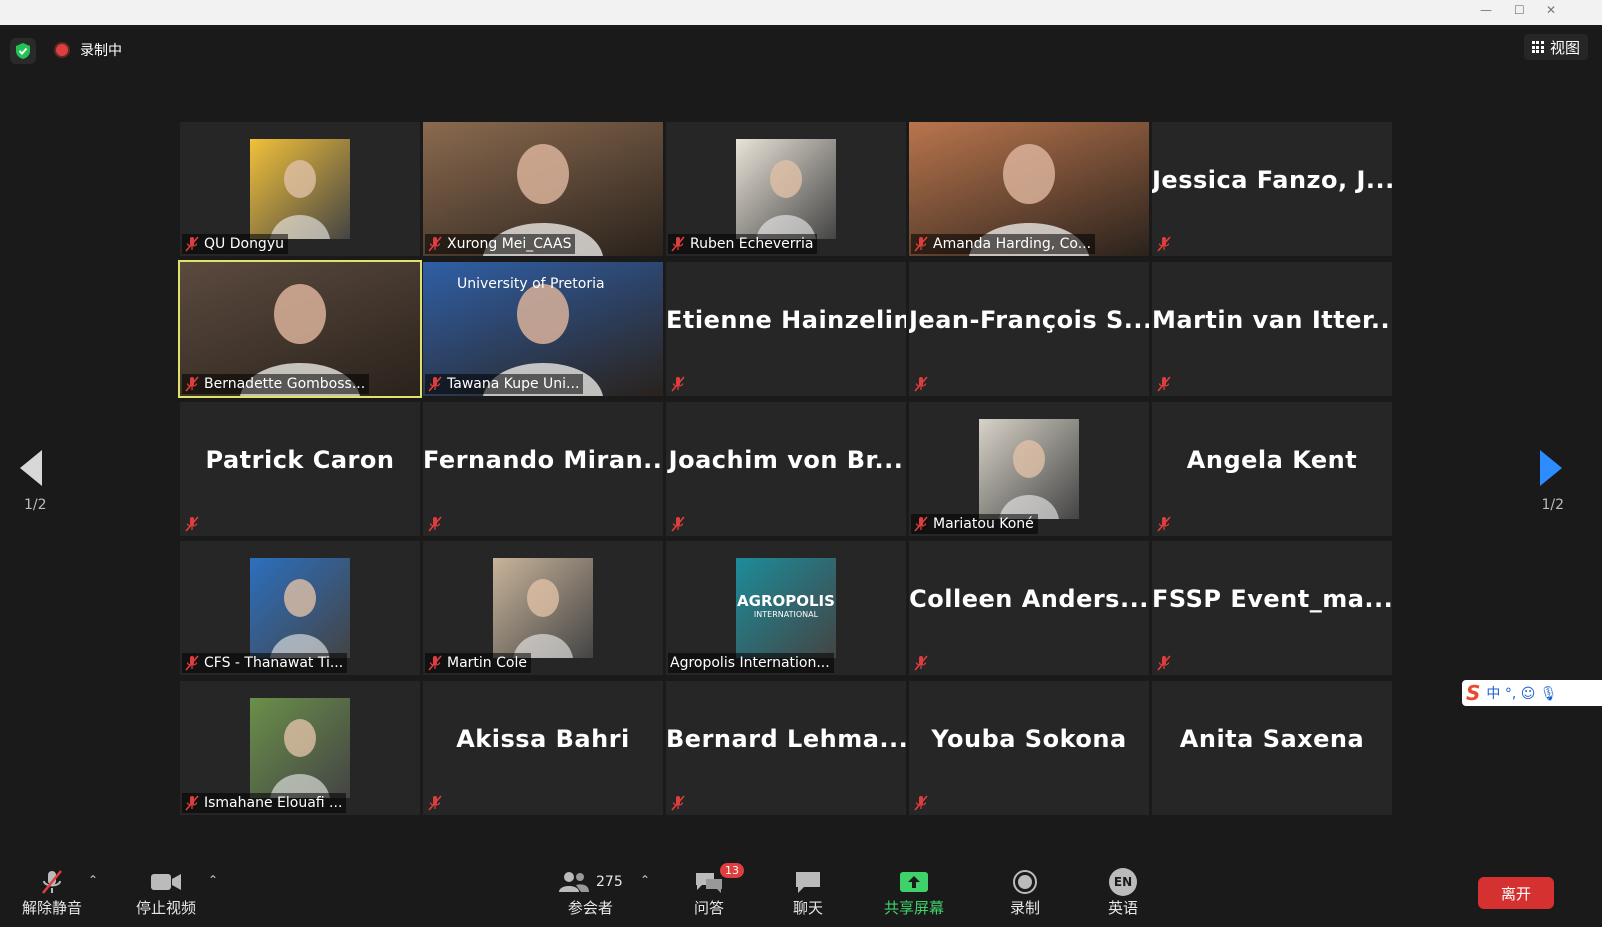 The width and height of the screenshot is (1602, 927). I want to click on participant-label: Ruben Echeverria, so click(743, 244).